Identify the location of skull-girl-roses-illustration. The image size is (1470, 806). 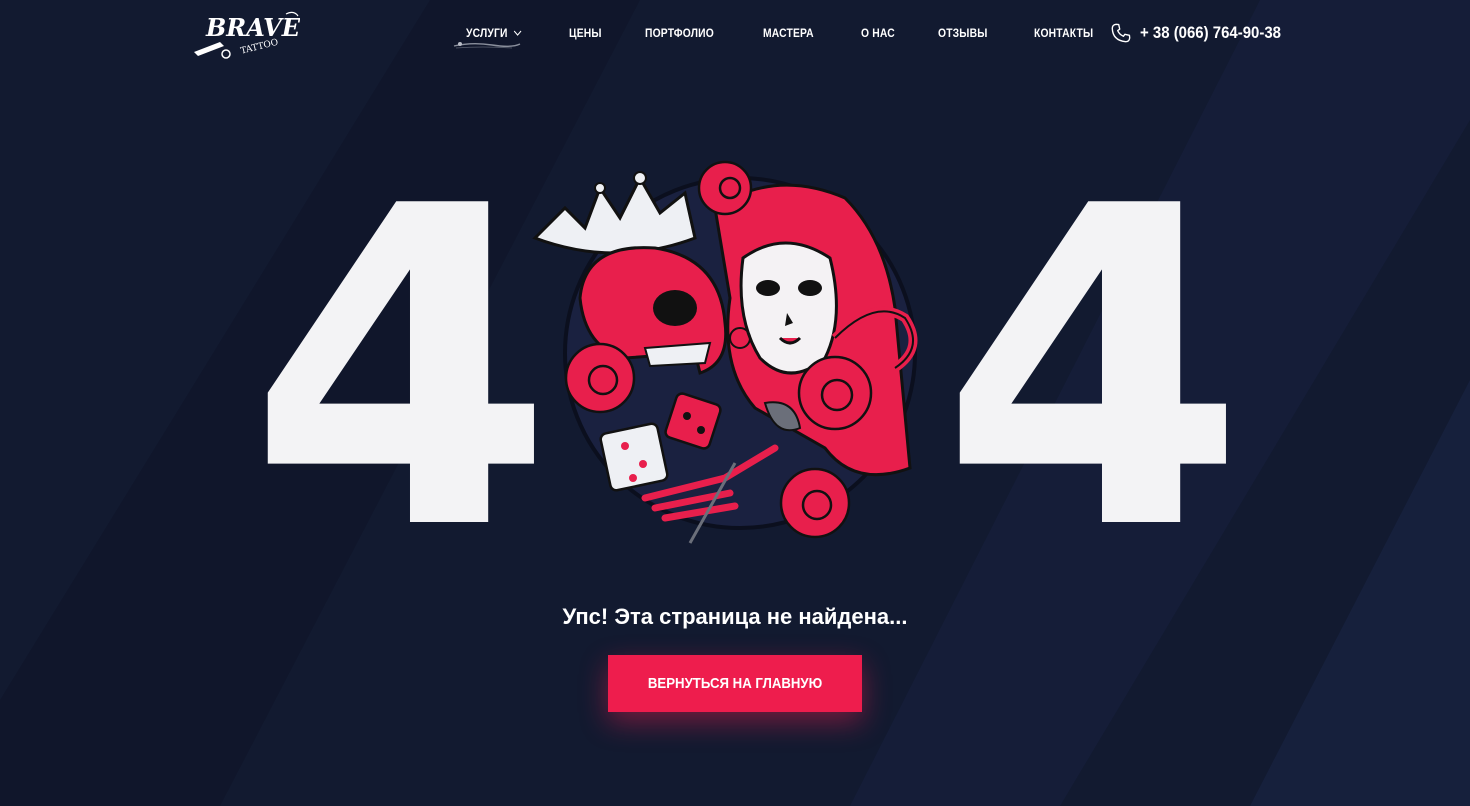
(725, 352).